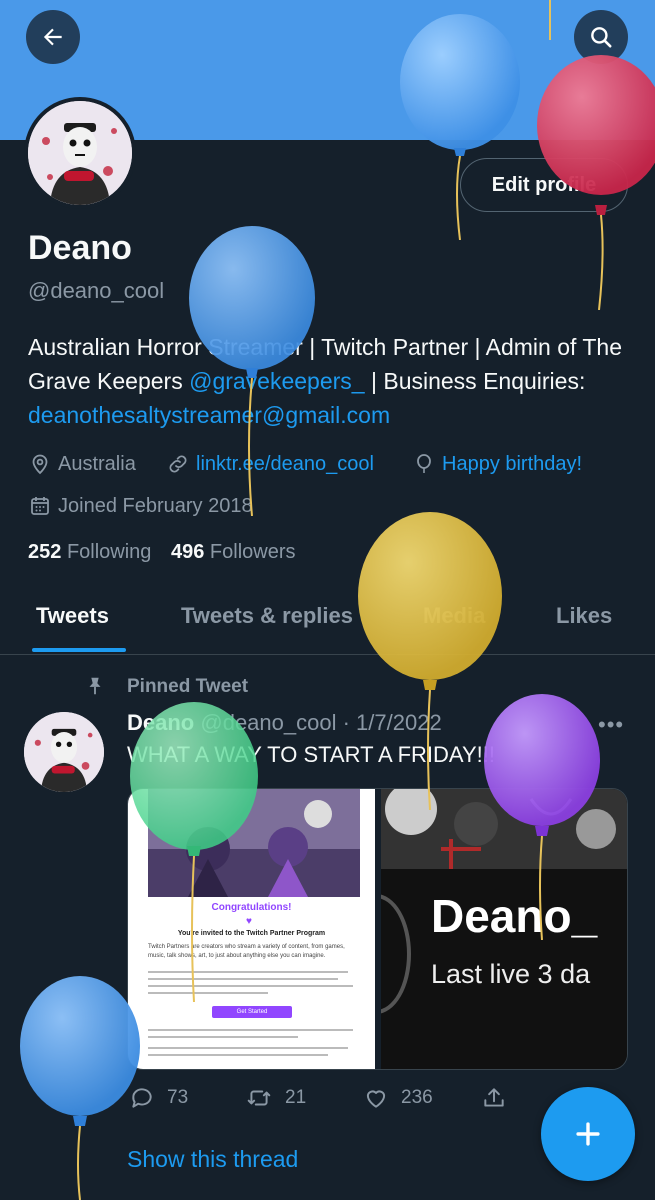 The image size is (655, 1200). I want to click on tab-tweets-replies: Tweets & replies, so click(267, 616).